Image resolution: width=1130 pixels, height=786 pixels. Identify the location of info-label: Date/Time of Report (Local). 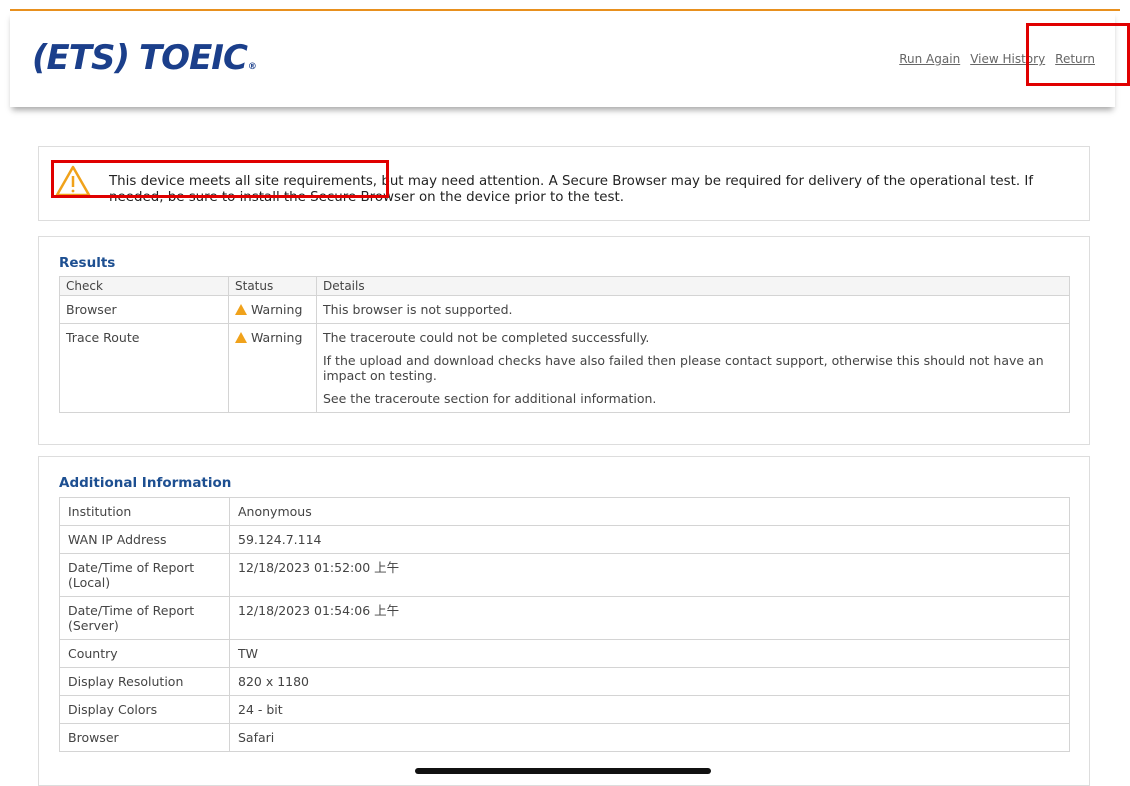
(144, 575).